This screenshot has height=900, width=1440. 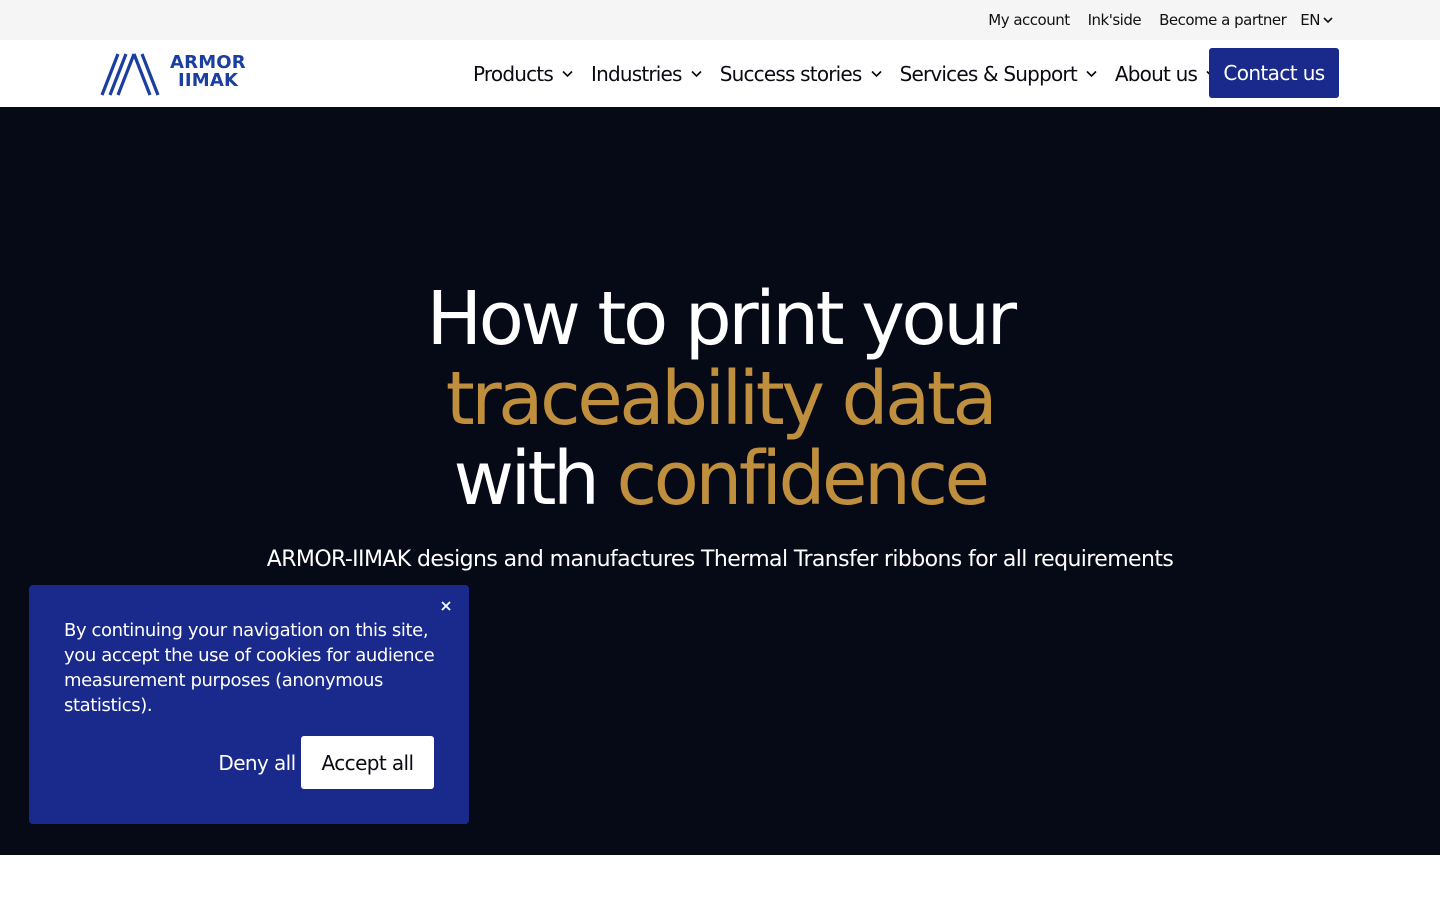 I want to click on cookie-close-button, so click(x=446, y=606).